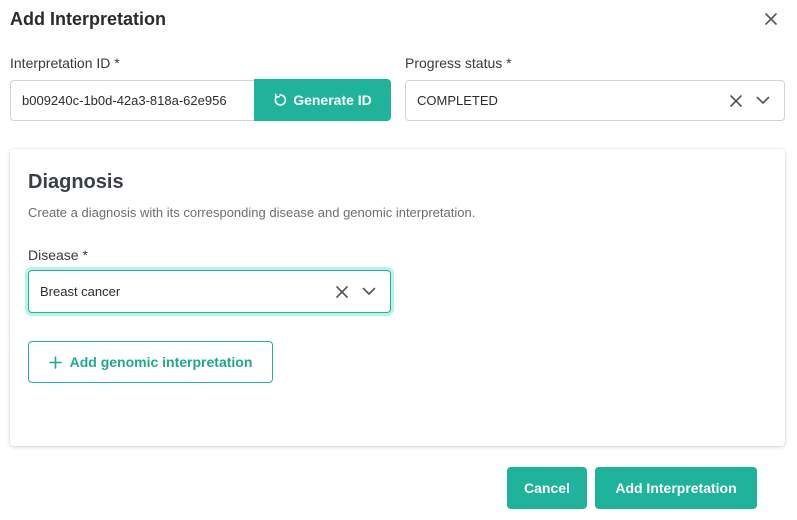 The image size is (797, 520). Describe the element at coordinates (209, 291) in the screenshot. I see `disease-select: Breast cancer` at that location.